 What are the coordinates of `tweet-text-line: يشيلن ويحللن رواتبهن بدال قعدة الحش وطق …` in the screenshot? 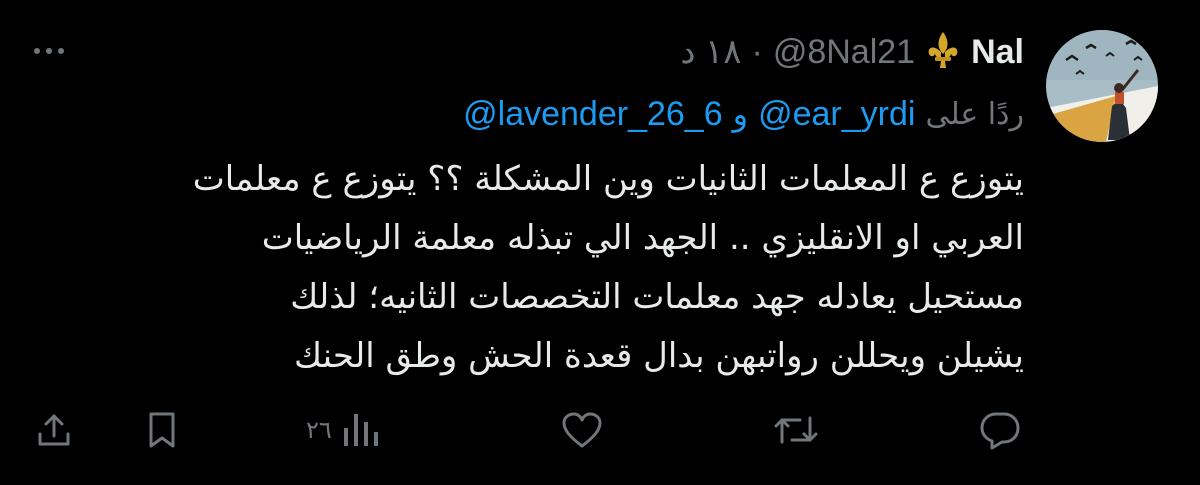 It's located at (658, 356).